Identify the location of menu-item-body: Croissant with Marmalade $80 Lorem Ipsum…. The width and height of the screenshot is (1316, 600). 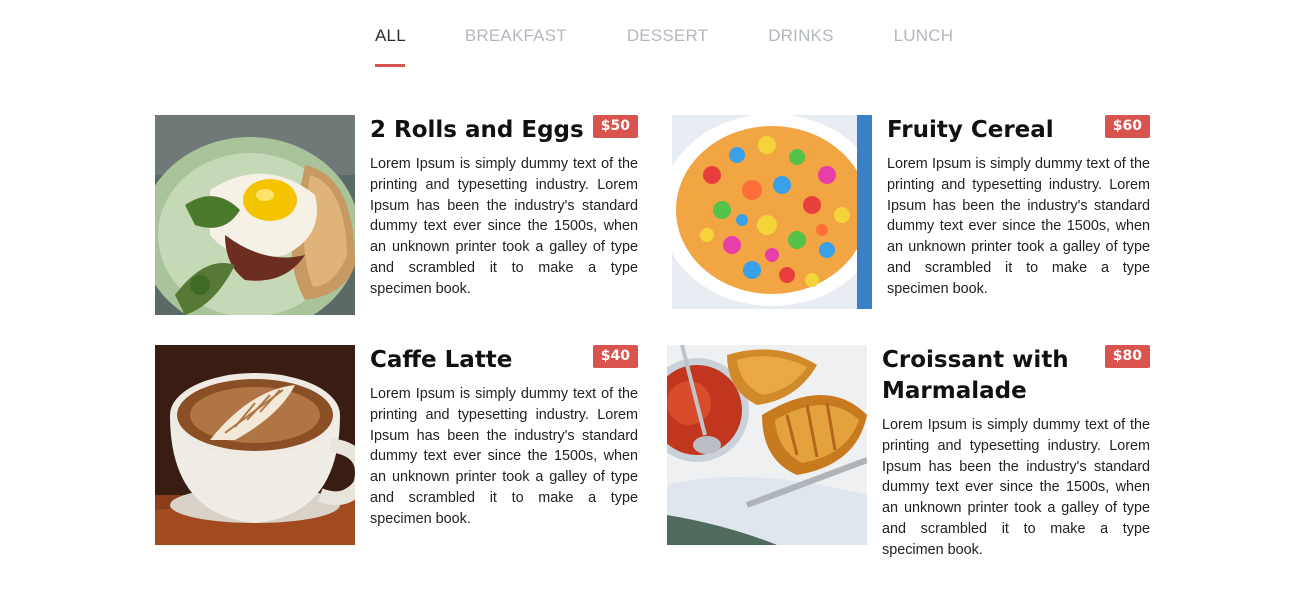
(1016, 460).